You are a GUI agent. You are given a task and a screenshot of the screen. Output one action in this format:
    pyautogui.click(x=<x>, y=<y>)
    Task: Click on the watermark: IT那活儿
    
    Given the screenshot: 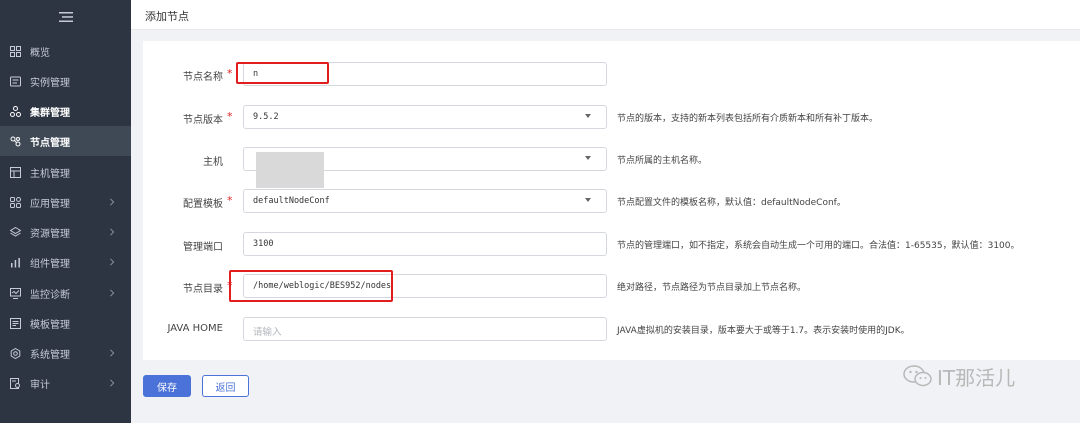 What is the action you would take?
    pyautogui.click(x=959, y=376)
    